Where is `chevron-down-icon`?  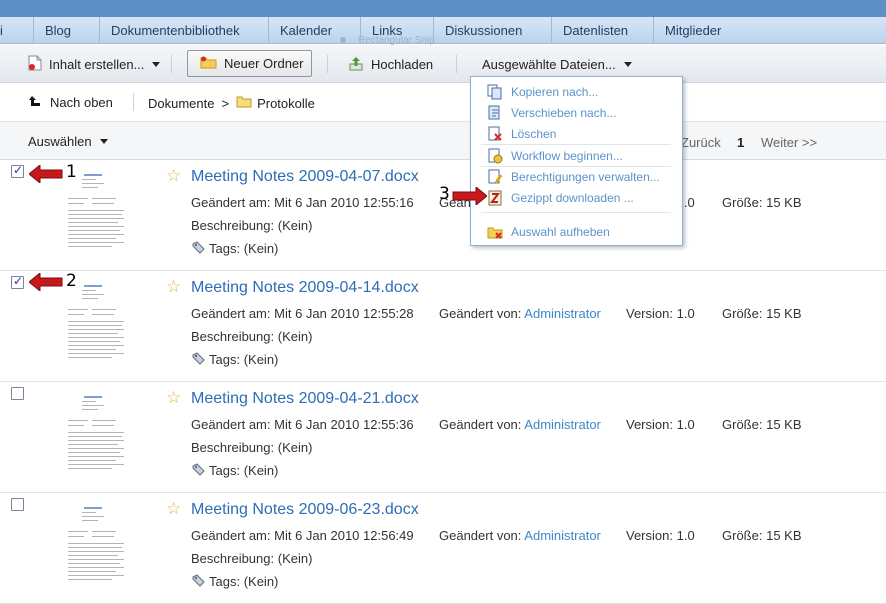
chevron-down-icon is located at coordinates (627, 64).